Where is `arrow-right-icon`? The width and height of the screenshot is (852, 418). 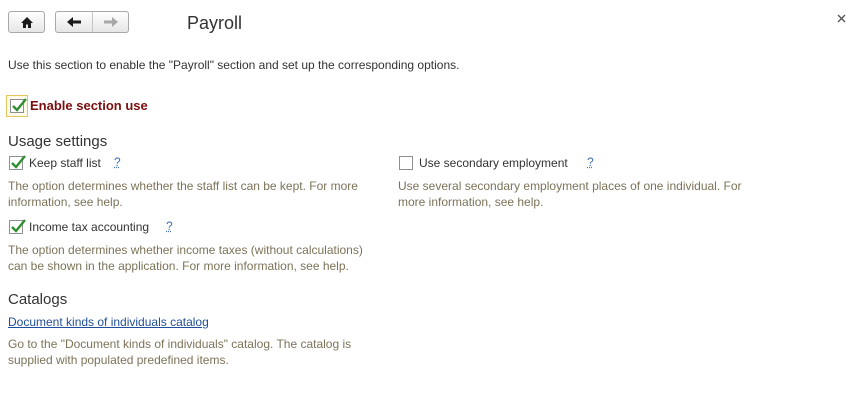 arrow-right-icon is located at coordinates (111, 22).